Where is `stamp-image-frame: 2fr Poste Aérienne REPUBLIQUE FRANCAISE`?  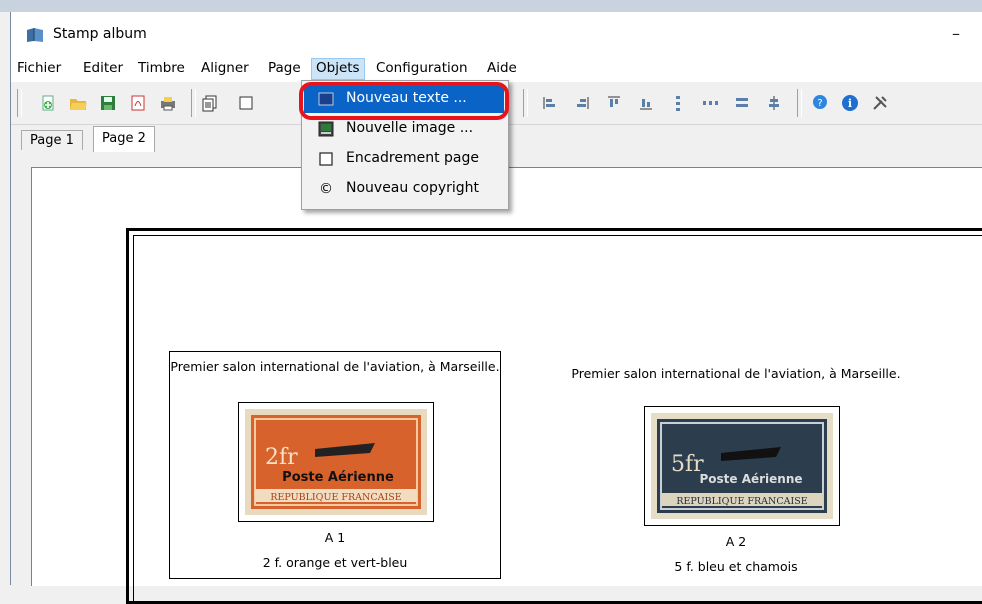
stamp-image-frame: 2fr Poste Aérienne REPUBLIQUE FRANCAISE is located at coordinates (336, 462).